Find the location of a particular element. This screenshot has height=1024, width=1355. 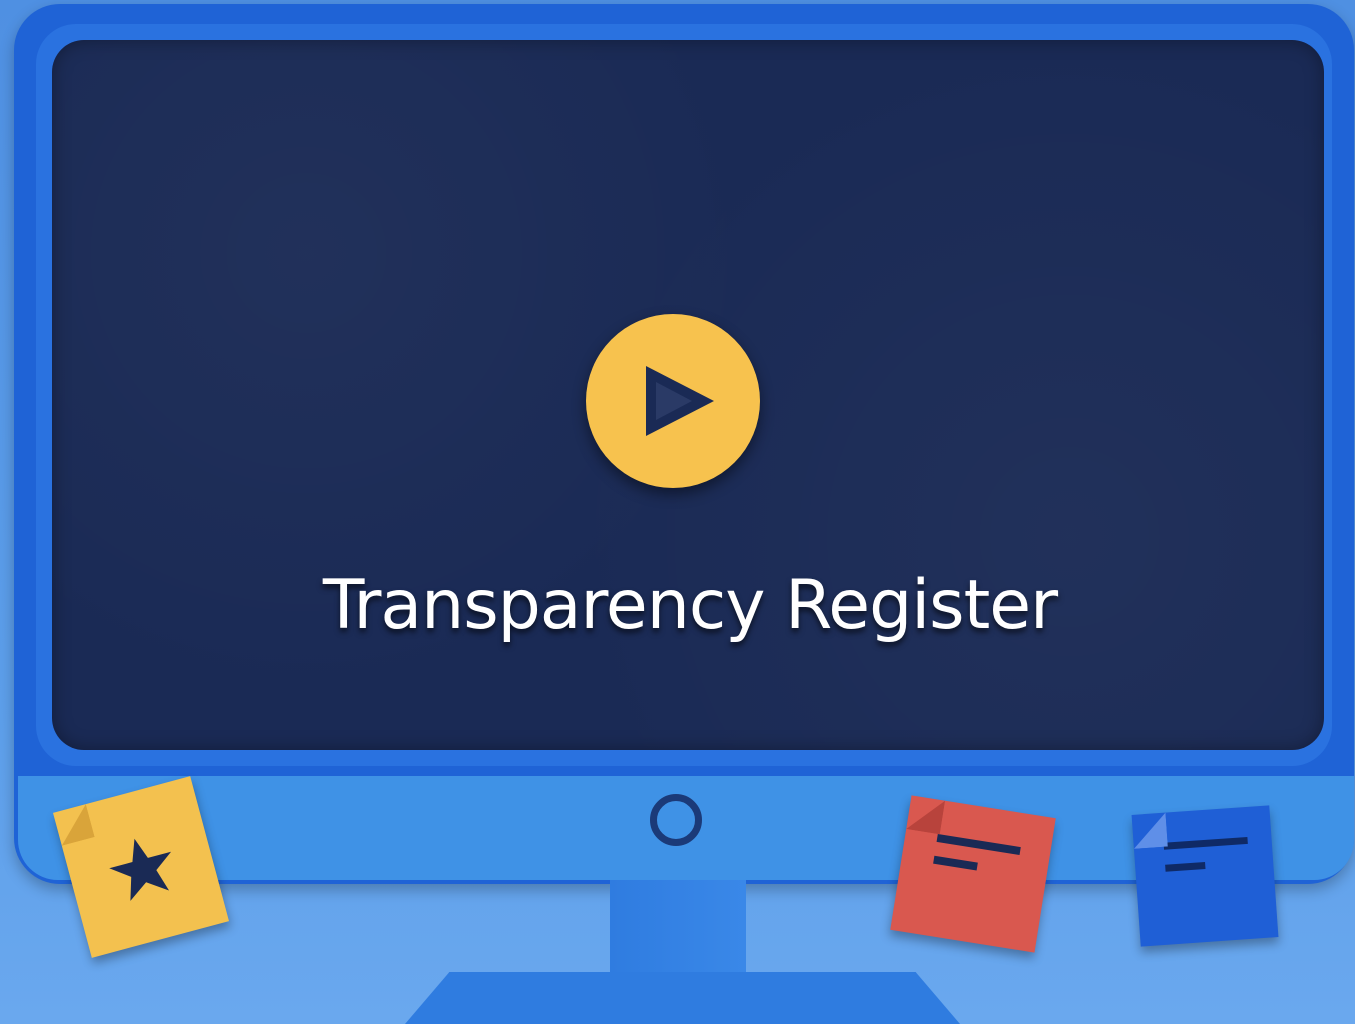

play-icon is located at coordinates (680, 401).